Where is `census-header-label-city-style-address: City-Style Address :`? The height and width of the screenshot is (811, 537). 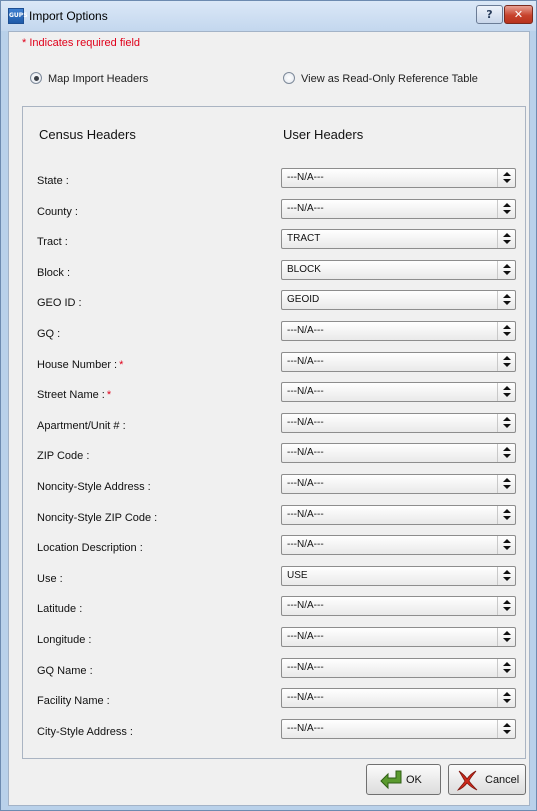 census-header-label-city-style-address: City-Style Address : is located at coordinates (85, 732).